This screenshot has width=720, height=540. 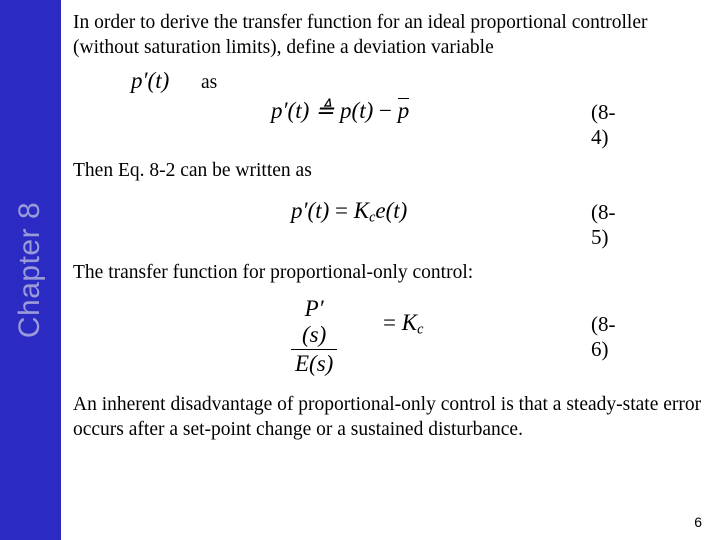 I want to click on eq85-coefficient: K, so click(x=361, y=210).